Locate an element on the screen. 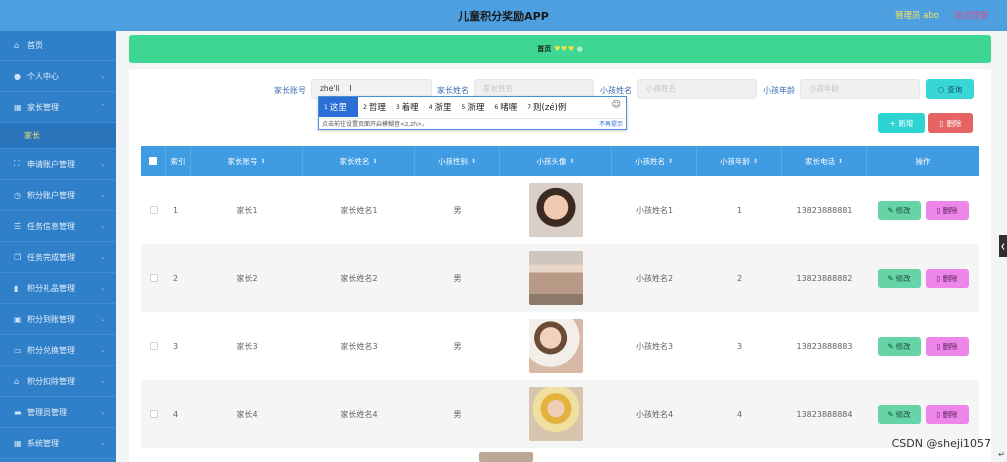 The image size is (1007, 462). sidebar-item-tasks: ☰ 任务信息管理 ⌄ is located at coordinates (58, 226).